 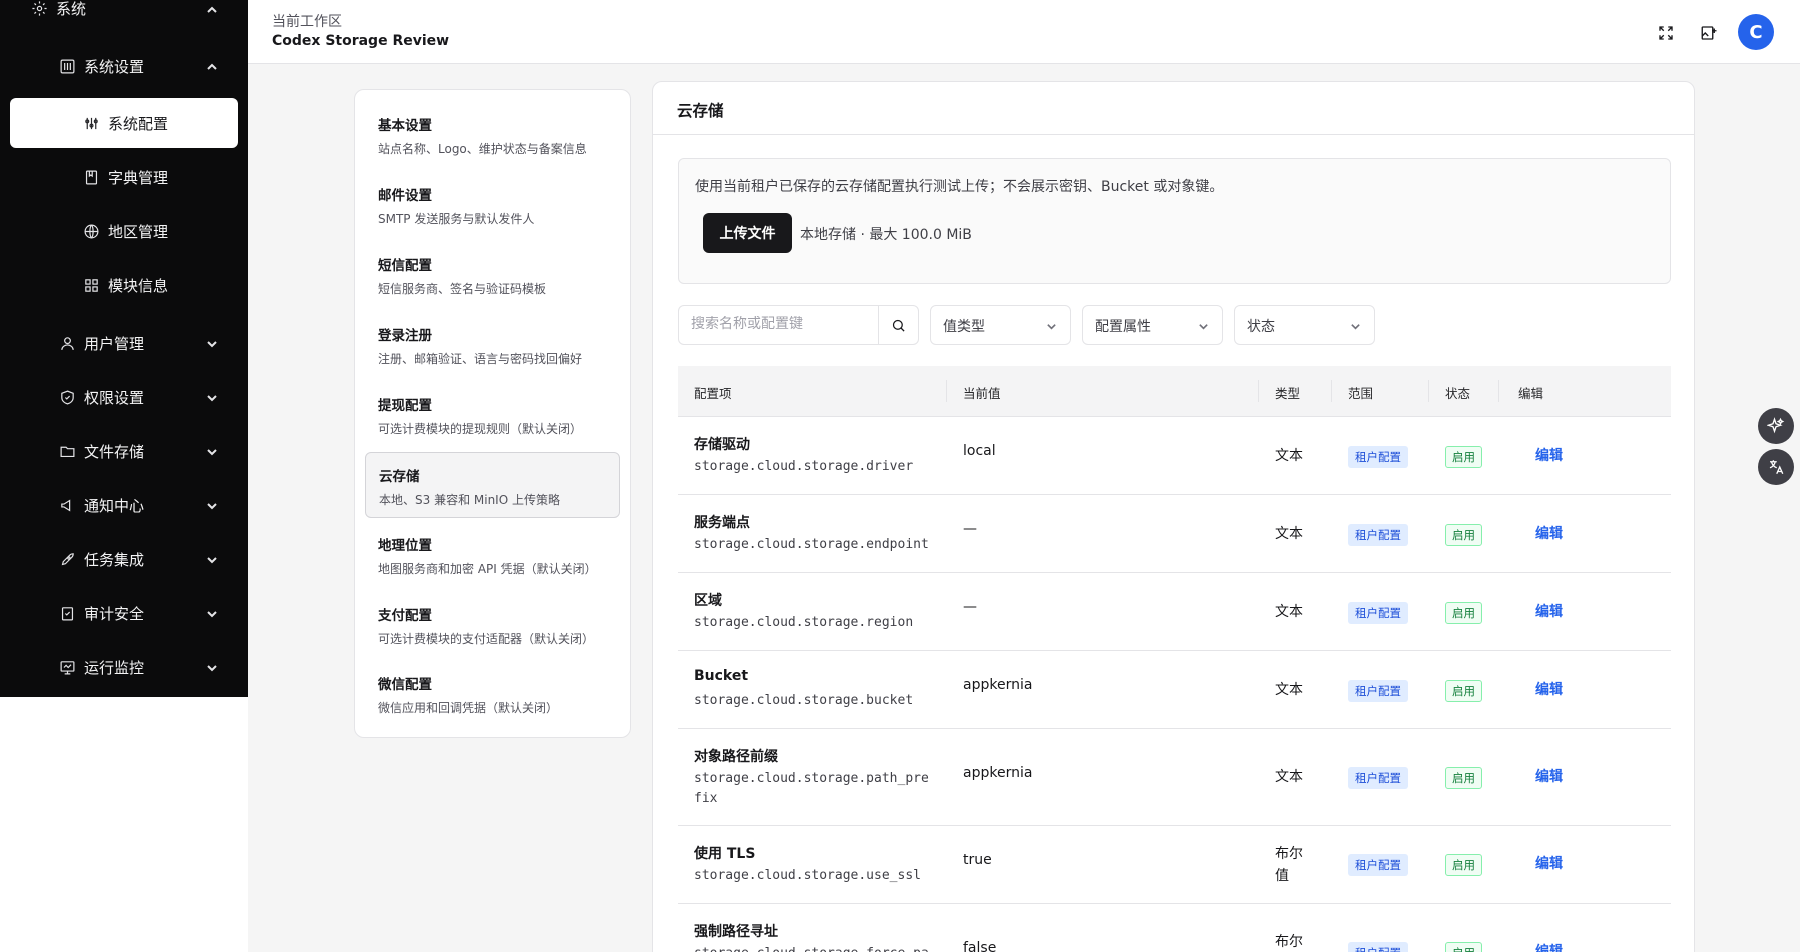 What do you see at coordinates (307, 22) in the screenshot?
I see `workspace-label: 当前工作区` at bounding box center [307, 22].